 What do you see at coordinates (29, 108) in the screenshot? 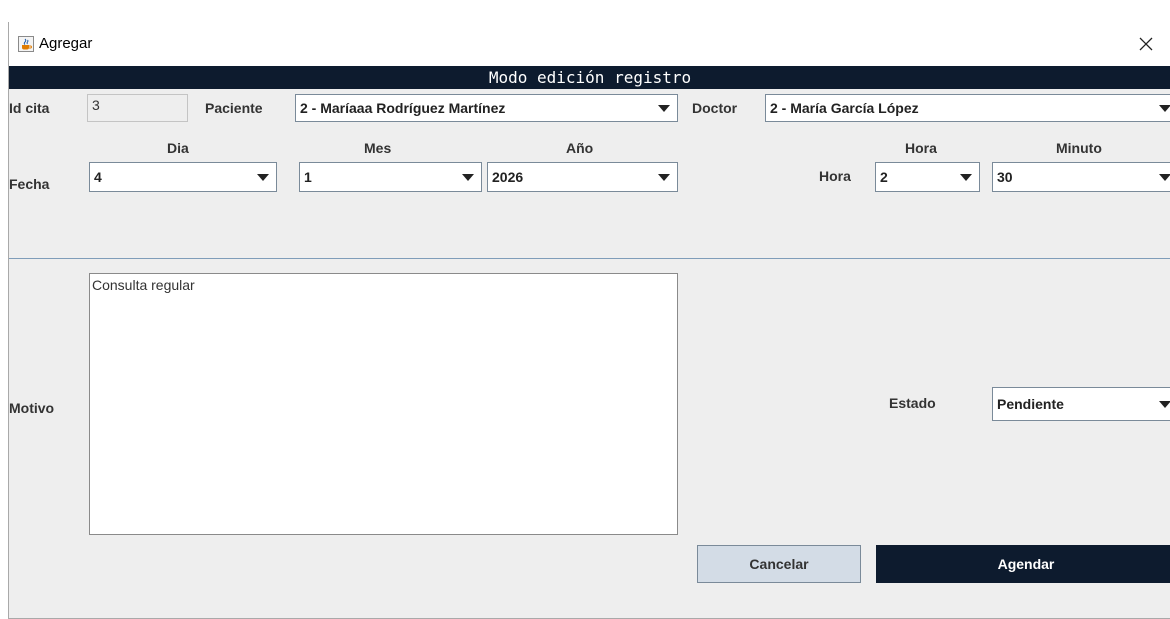
I see `id-cita-label: Id cita` at bounding box center [29, 108].